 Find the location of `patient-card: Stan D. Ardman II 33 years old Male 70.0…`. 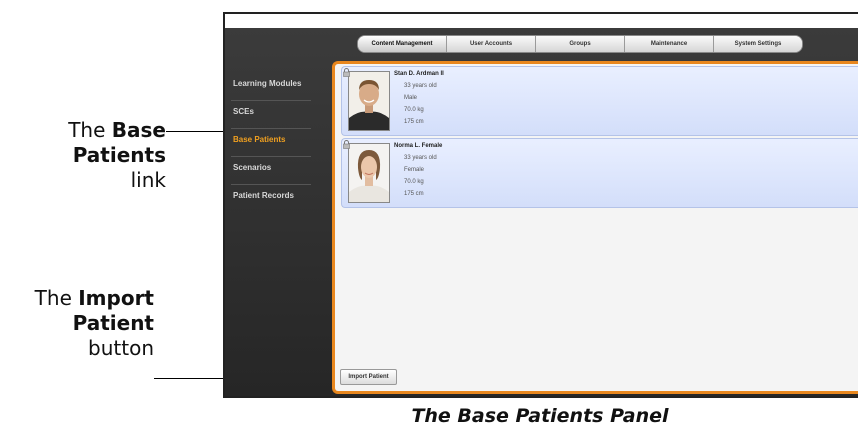

patient-card: Stan D. Ardman II 33 years old Male 70.0… is located at coordinates (599, 101).